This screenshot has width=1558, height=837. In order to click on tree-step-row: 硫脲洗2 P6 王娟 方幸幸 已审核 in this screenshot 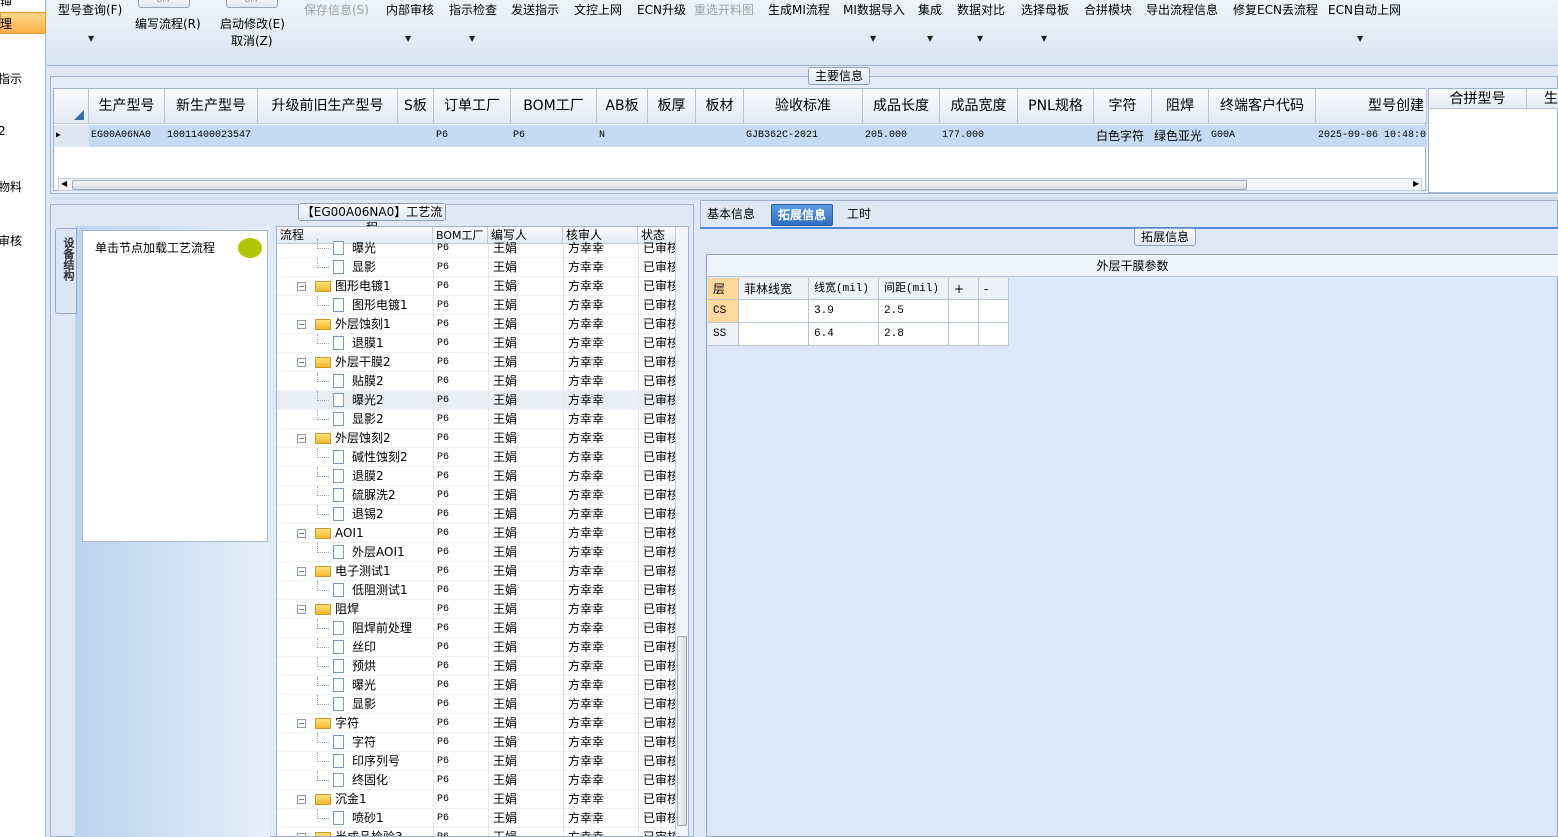, I will do `click(477, 495)`.